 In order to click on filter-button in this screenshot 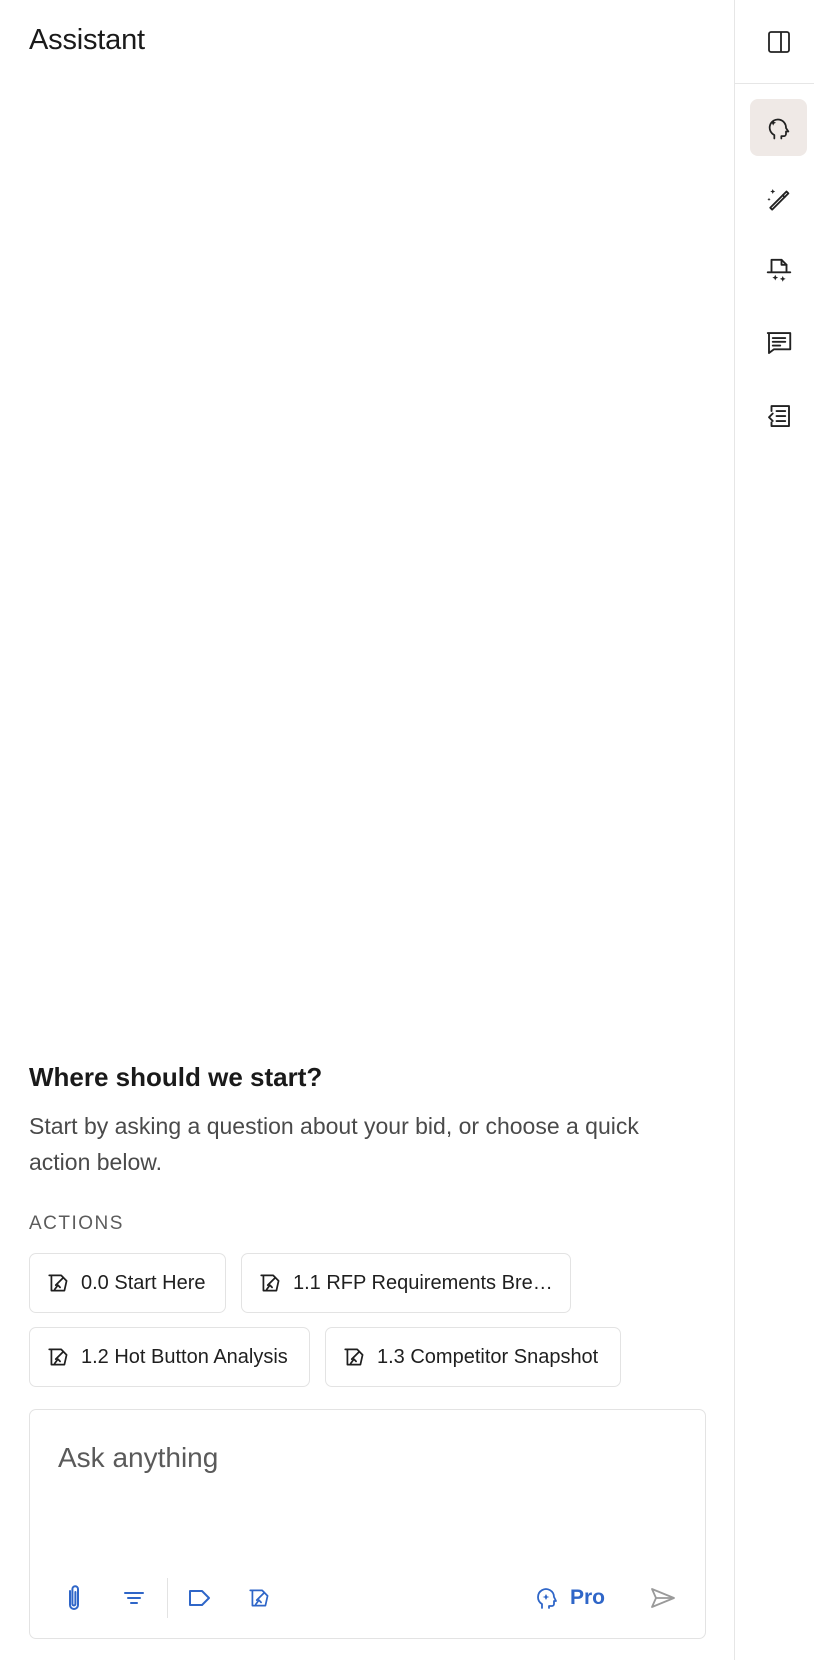, I will do `click(134, 1598)`.